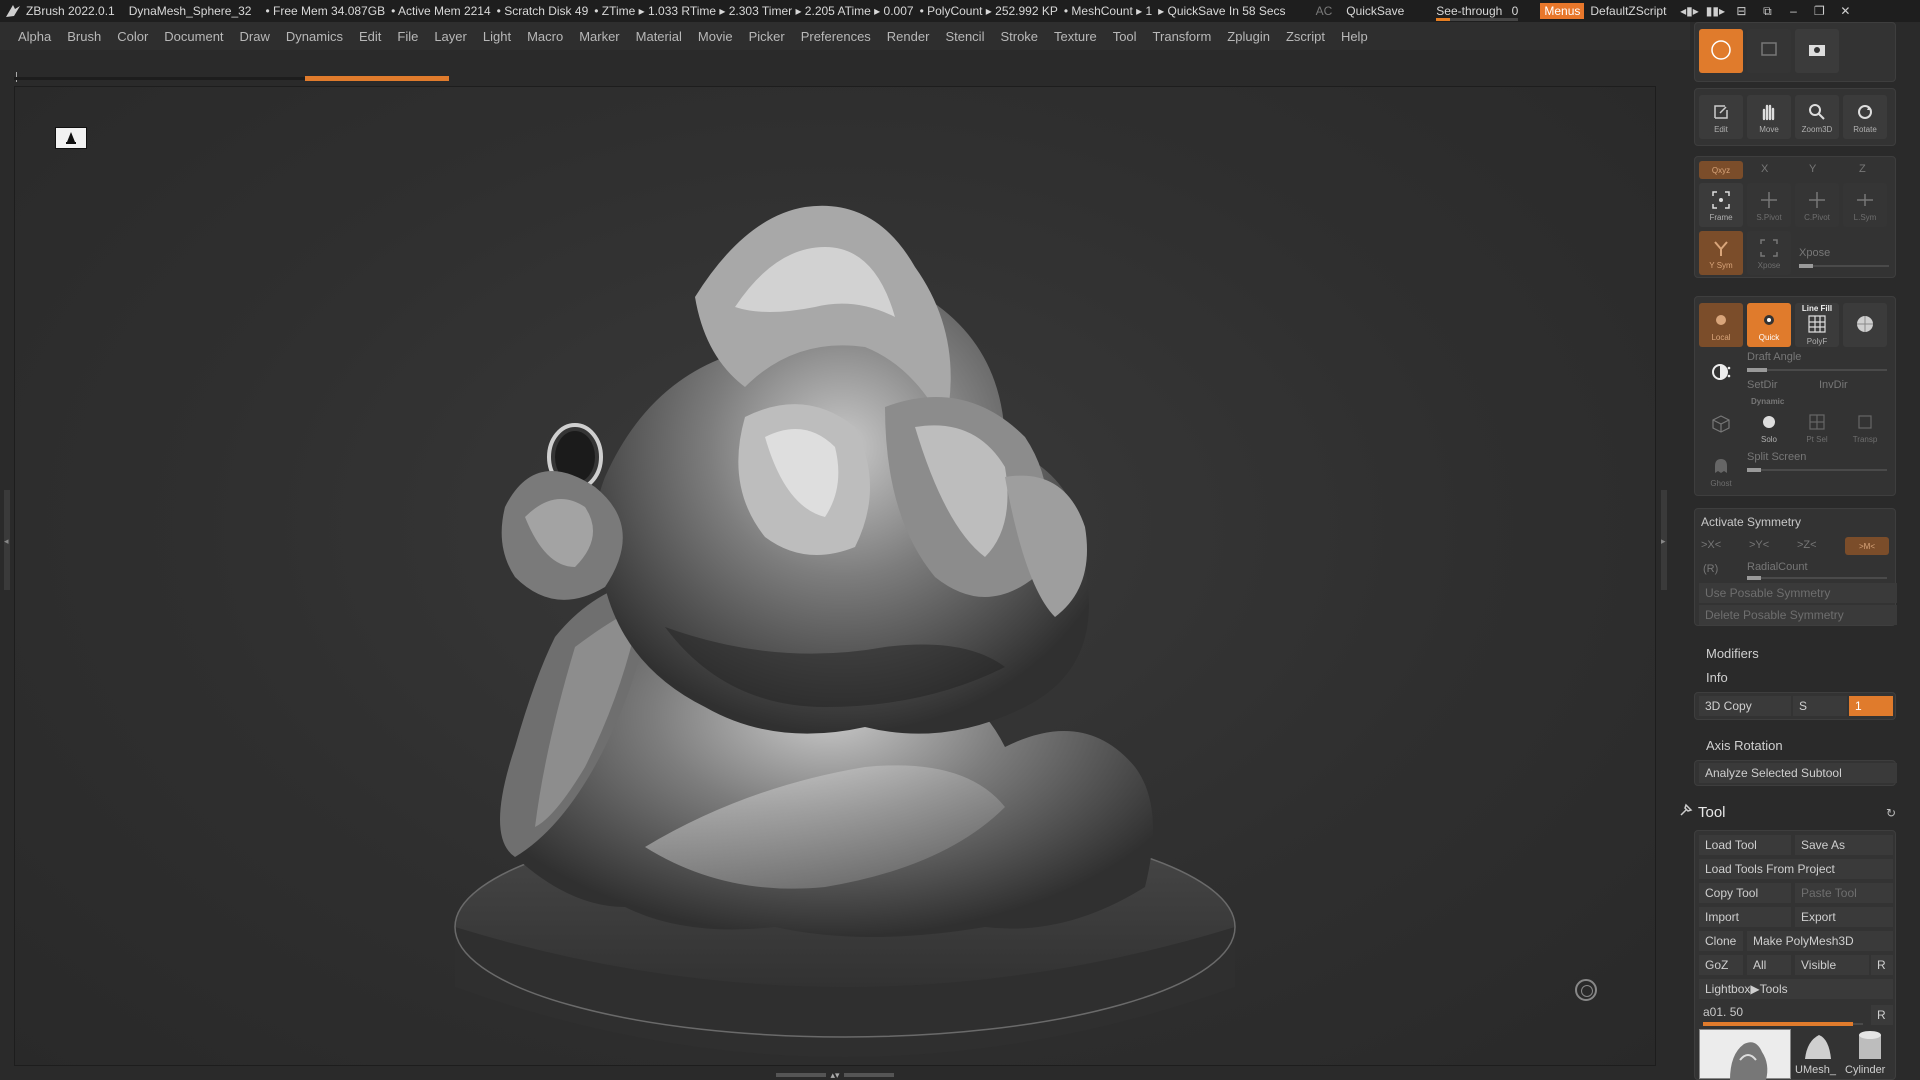 This screenshot has height=1080, width=1920. What do you see at coordinates (1721, 373) in the screenshot?
I see `contrast-toggle-button` at bounding box center [1721, 373].